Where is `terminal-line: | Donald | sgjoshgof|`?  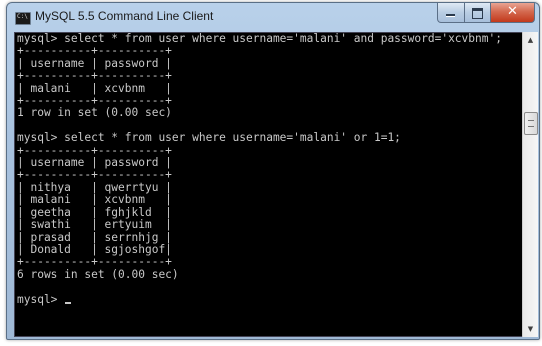
terminal-line: | Donald | sgjoshgof| is located at coordinates (94, 249).